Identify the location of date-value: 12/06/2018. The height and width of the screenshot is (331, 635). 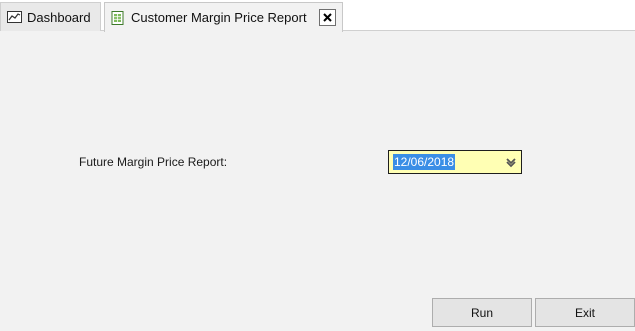
(424, 162).